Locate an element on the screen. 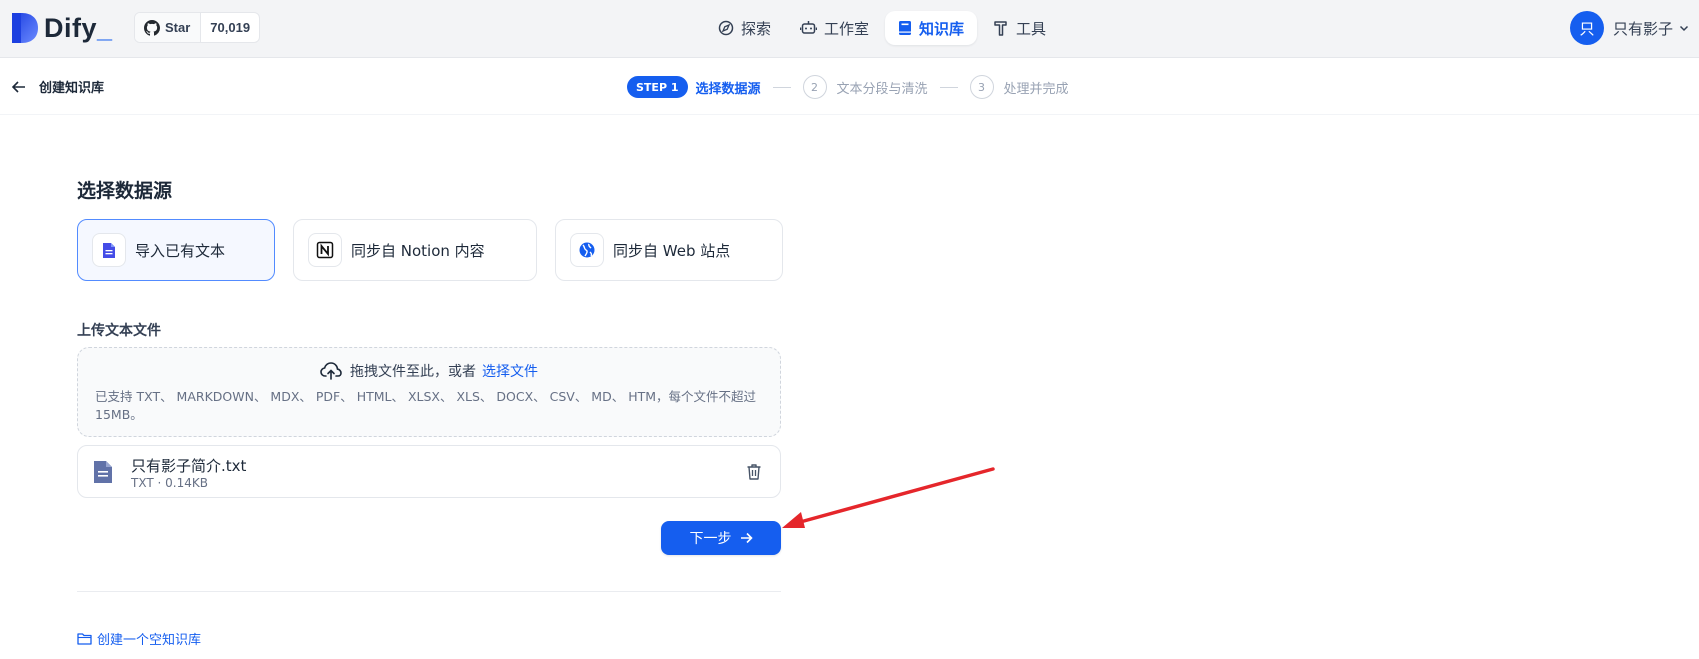 This screenshot has width=1699, height=659. file-txt-icon is located at coordinates (103, 474).